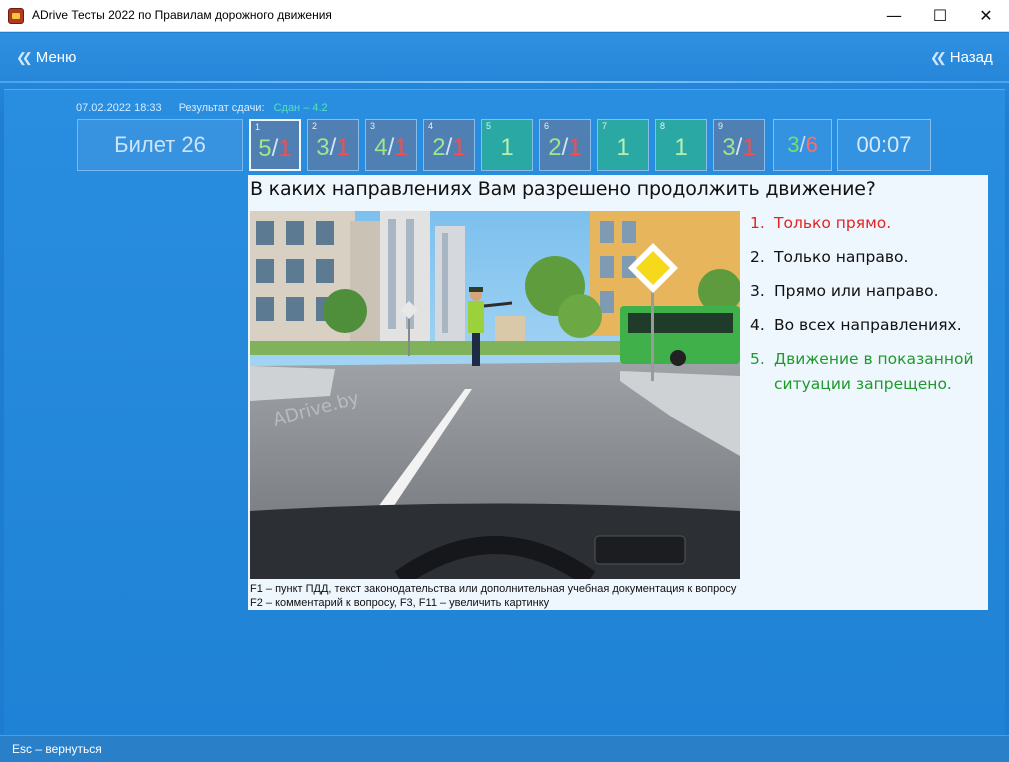  What do you see at coordinates (663, 126) in the screenshot?
I see `question-number: 8` at bounding box center [663, 126].